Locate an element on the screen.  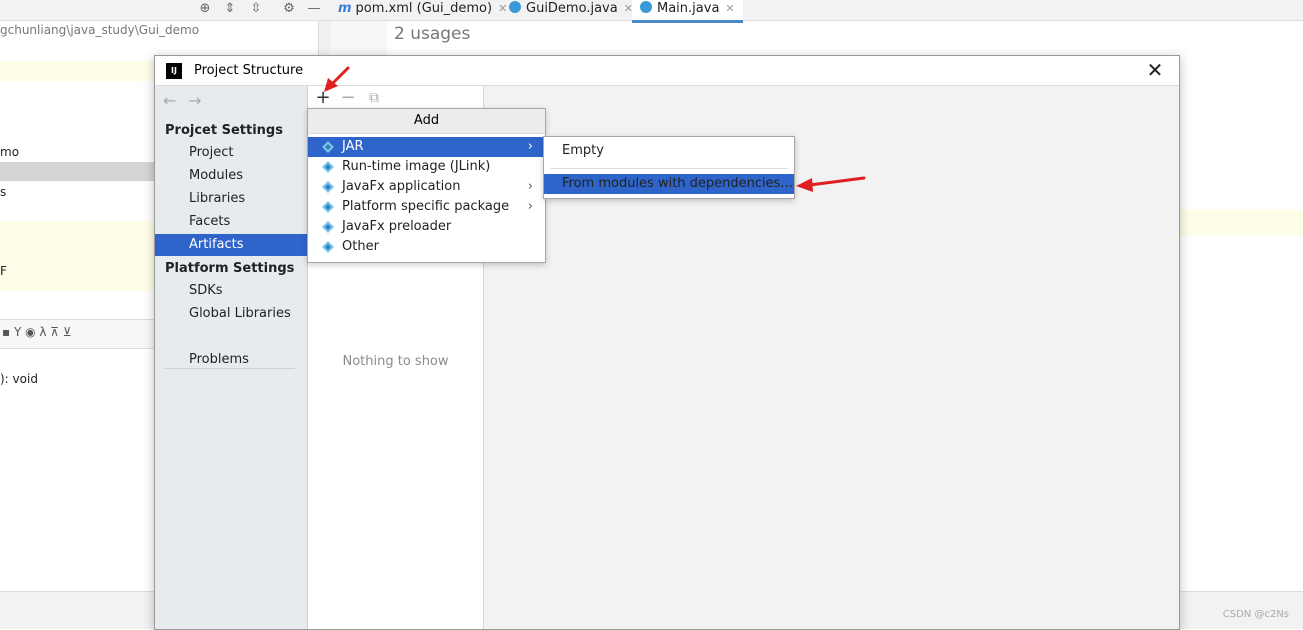
tab-pom-xml: m pom.xml (Gui_demo) ✕ is located at coordinates (422, 10).